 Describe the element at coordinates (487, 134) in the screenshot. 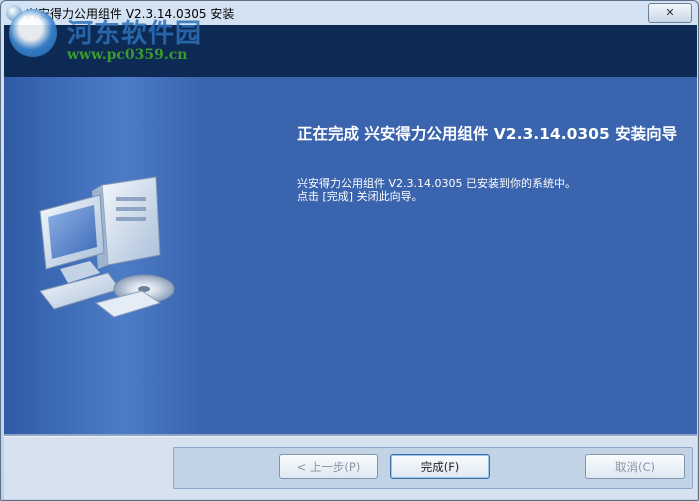

I see `page-title: 正在完成 兴安得力公用组件 V2.3.14.0305 安装向导` at that location.